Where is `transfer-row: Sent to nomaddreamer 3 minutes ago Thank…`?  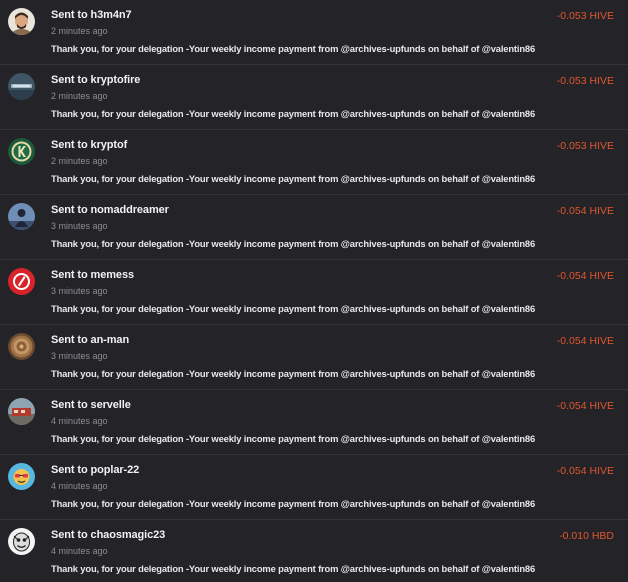
transfer-row: Sent to nomaddreamer 3 minutes ago Thank… is located at coordinates (314, 227).